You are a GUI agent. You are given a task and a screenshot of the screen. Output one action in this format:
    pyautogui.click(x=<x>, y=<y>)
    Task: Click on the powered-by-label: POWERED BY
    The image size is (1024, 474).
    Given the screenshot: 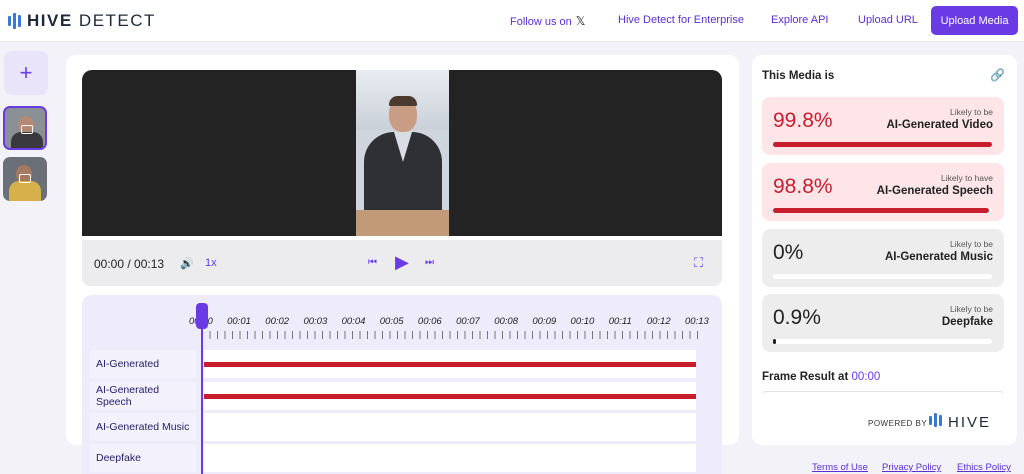 What is the action you would take?
    pyautogui.click(x=898, y=423)
    